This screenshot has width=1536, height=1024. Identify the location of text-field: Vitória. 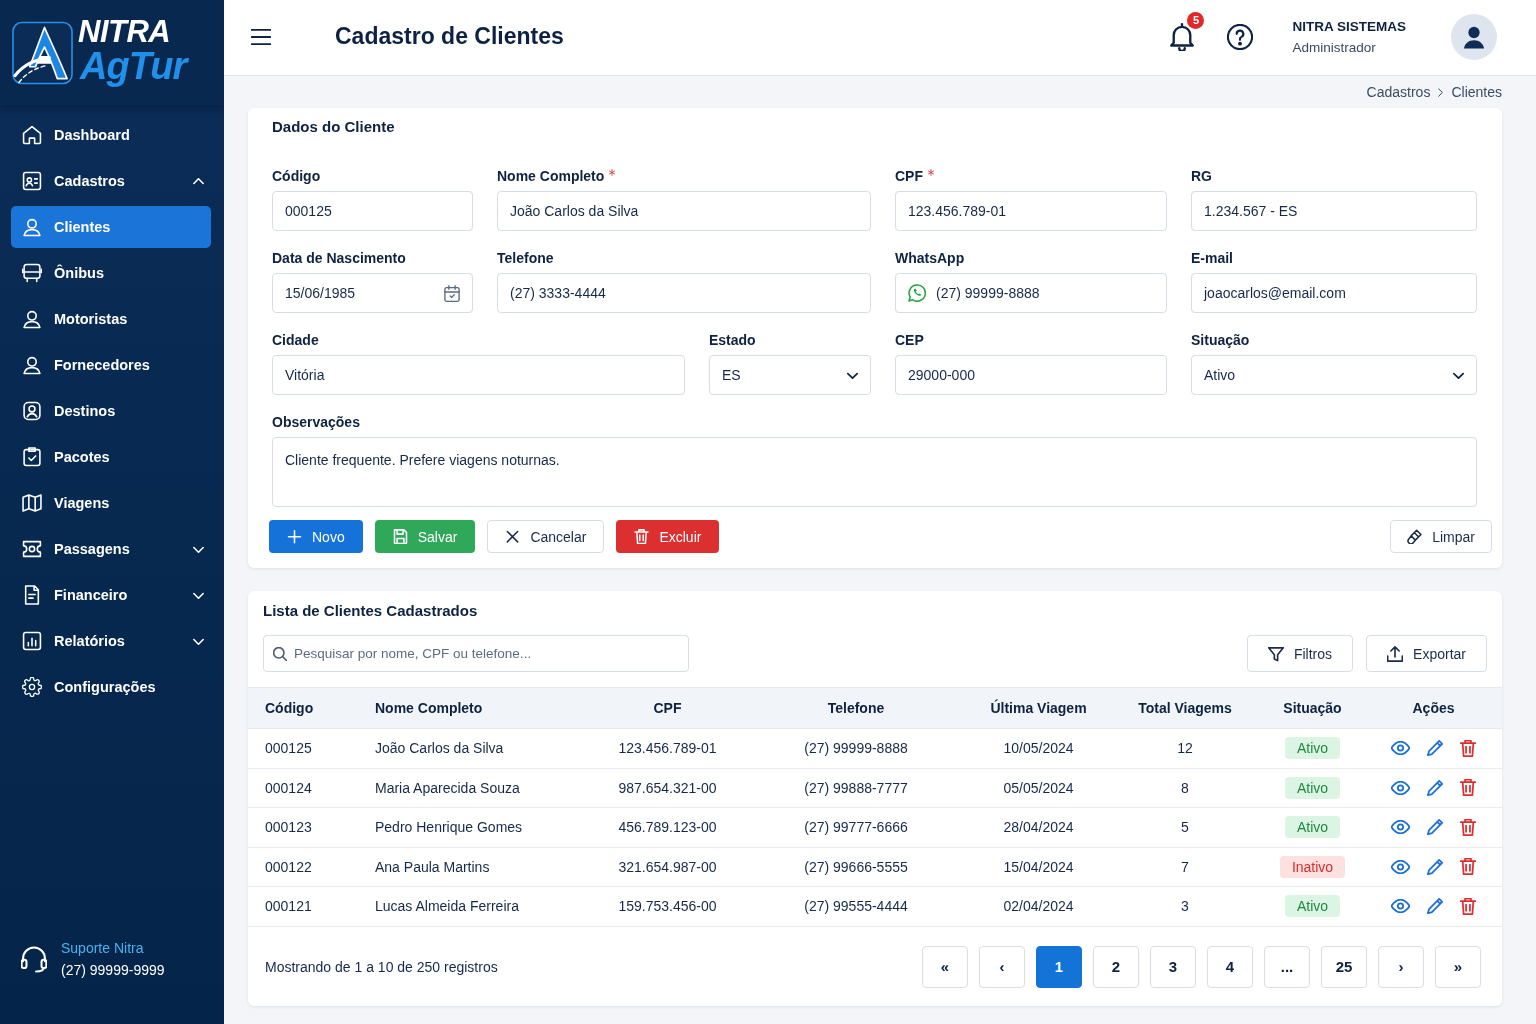
(478, 375).